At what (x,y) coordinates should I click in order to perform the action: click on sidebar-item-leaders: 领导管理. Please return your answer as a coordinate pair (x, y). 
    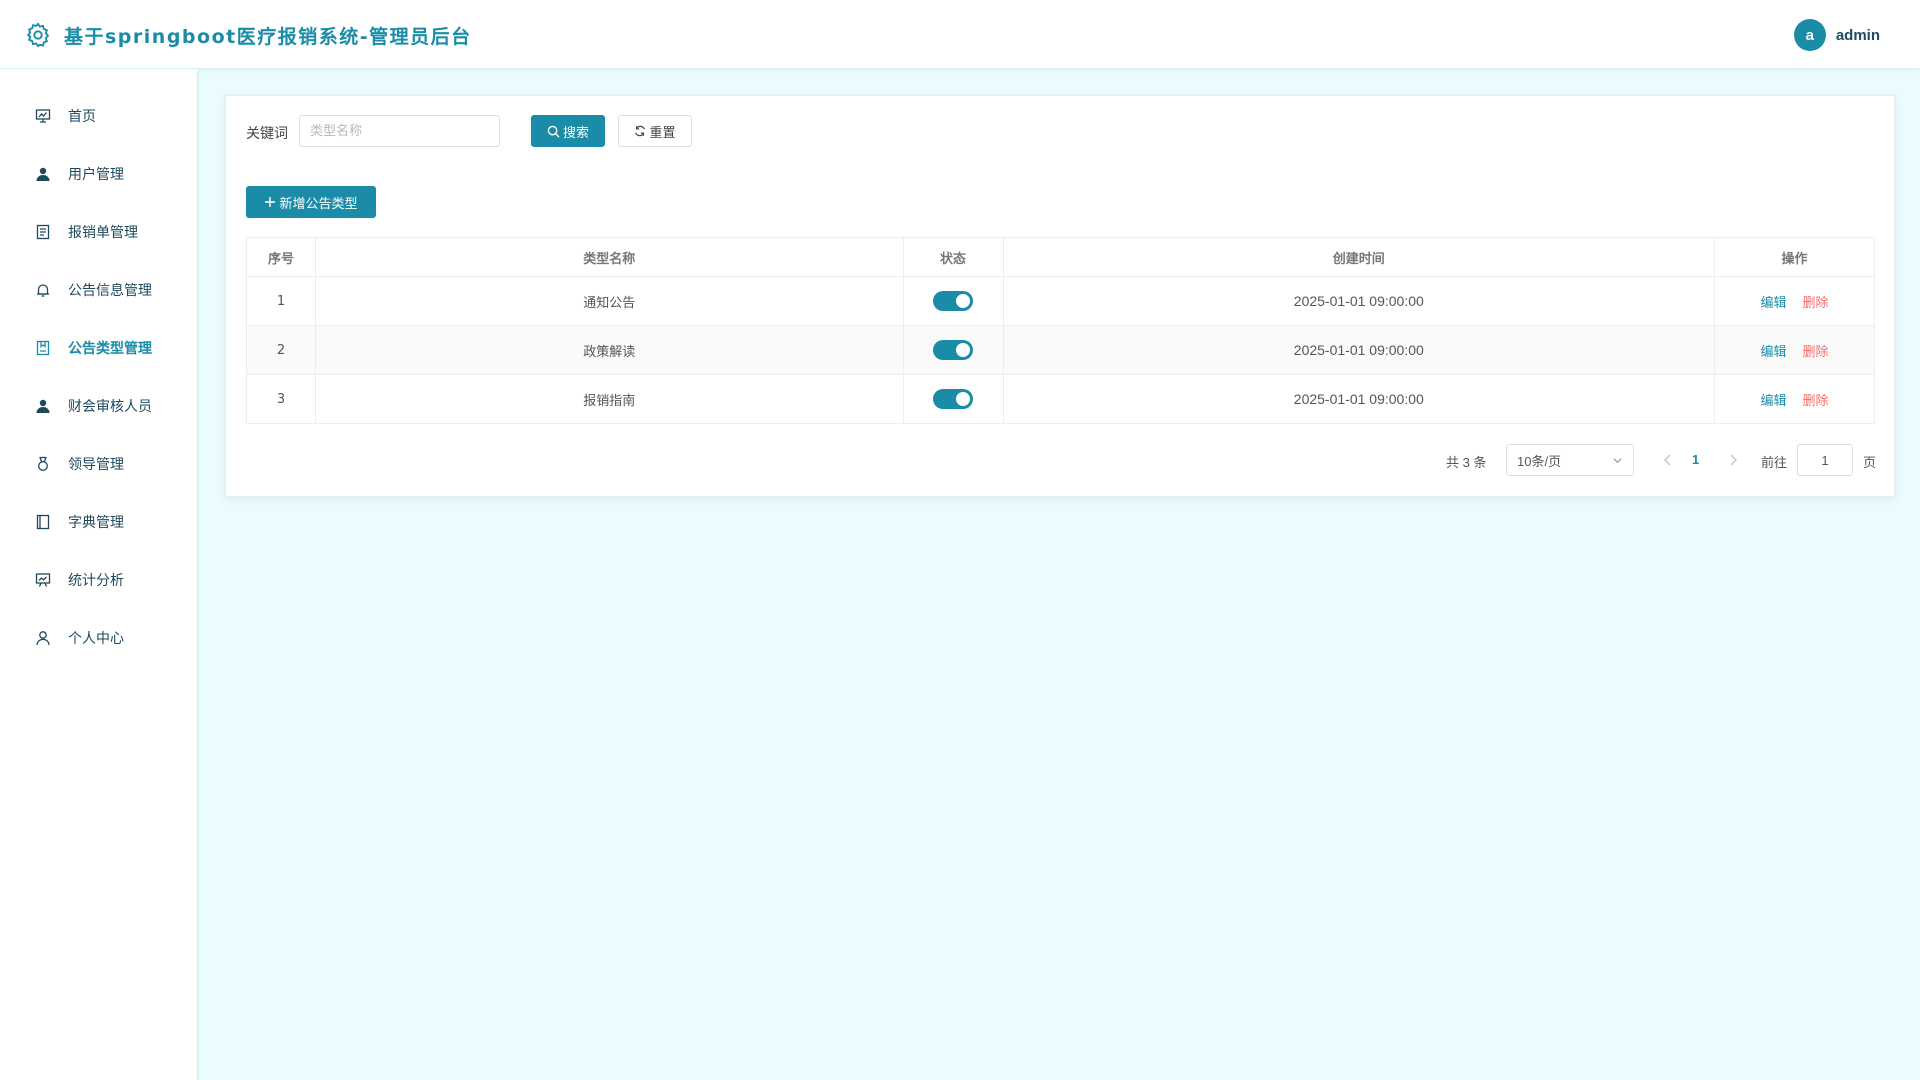
    Looking at the image, I should click on (98, 464).